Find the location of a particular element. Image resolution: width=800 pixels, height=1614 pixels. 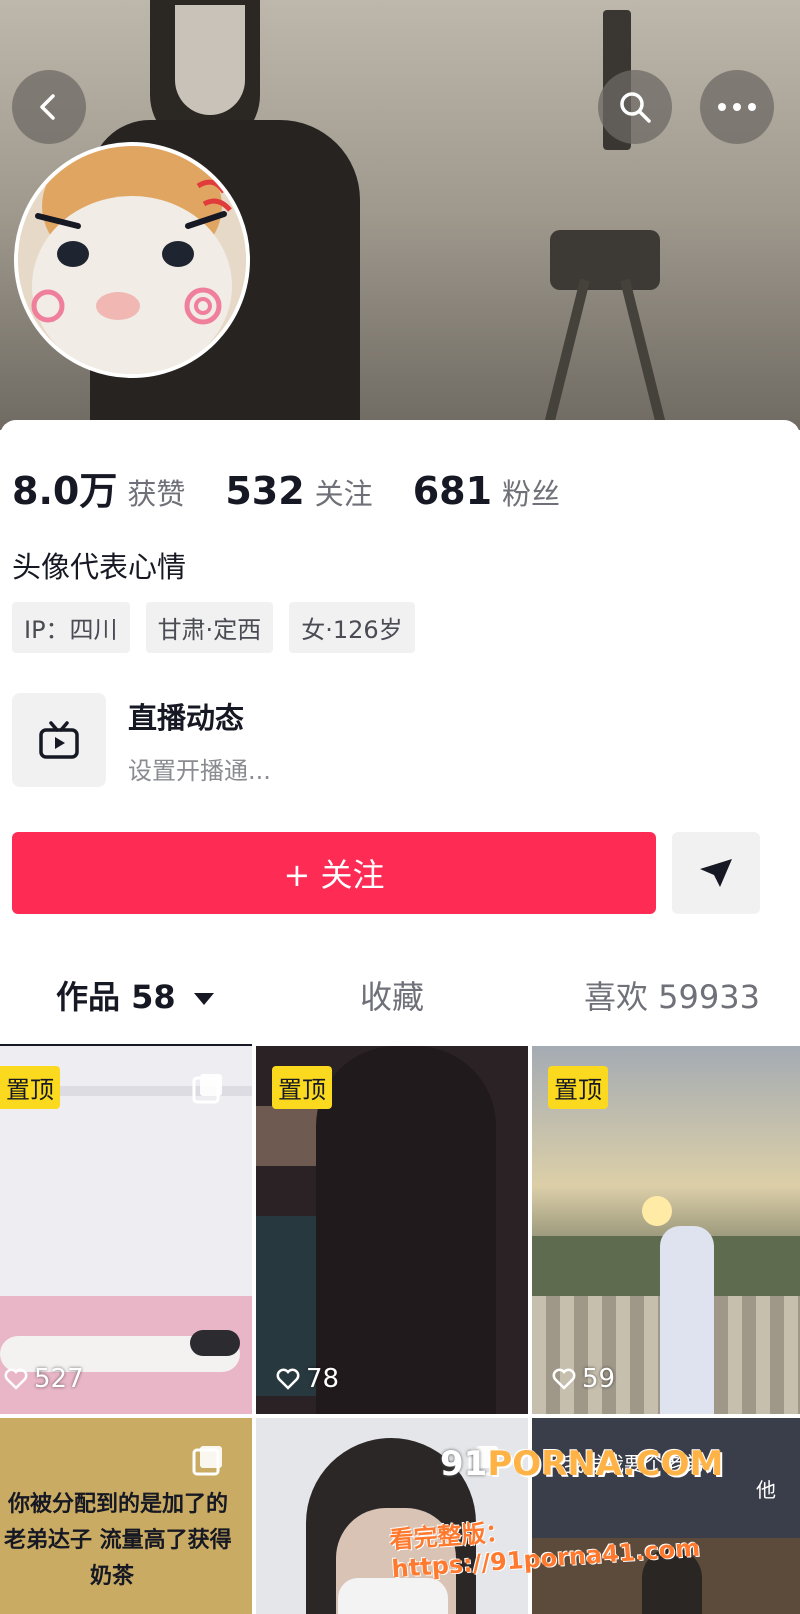

tile-like-count: 59 is located at coordinates (583, 1379).